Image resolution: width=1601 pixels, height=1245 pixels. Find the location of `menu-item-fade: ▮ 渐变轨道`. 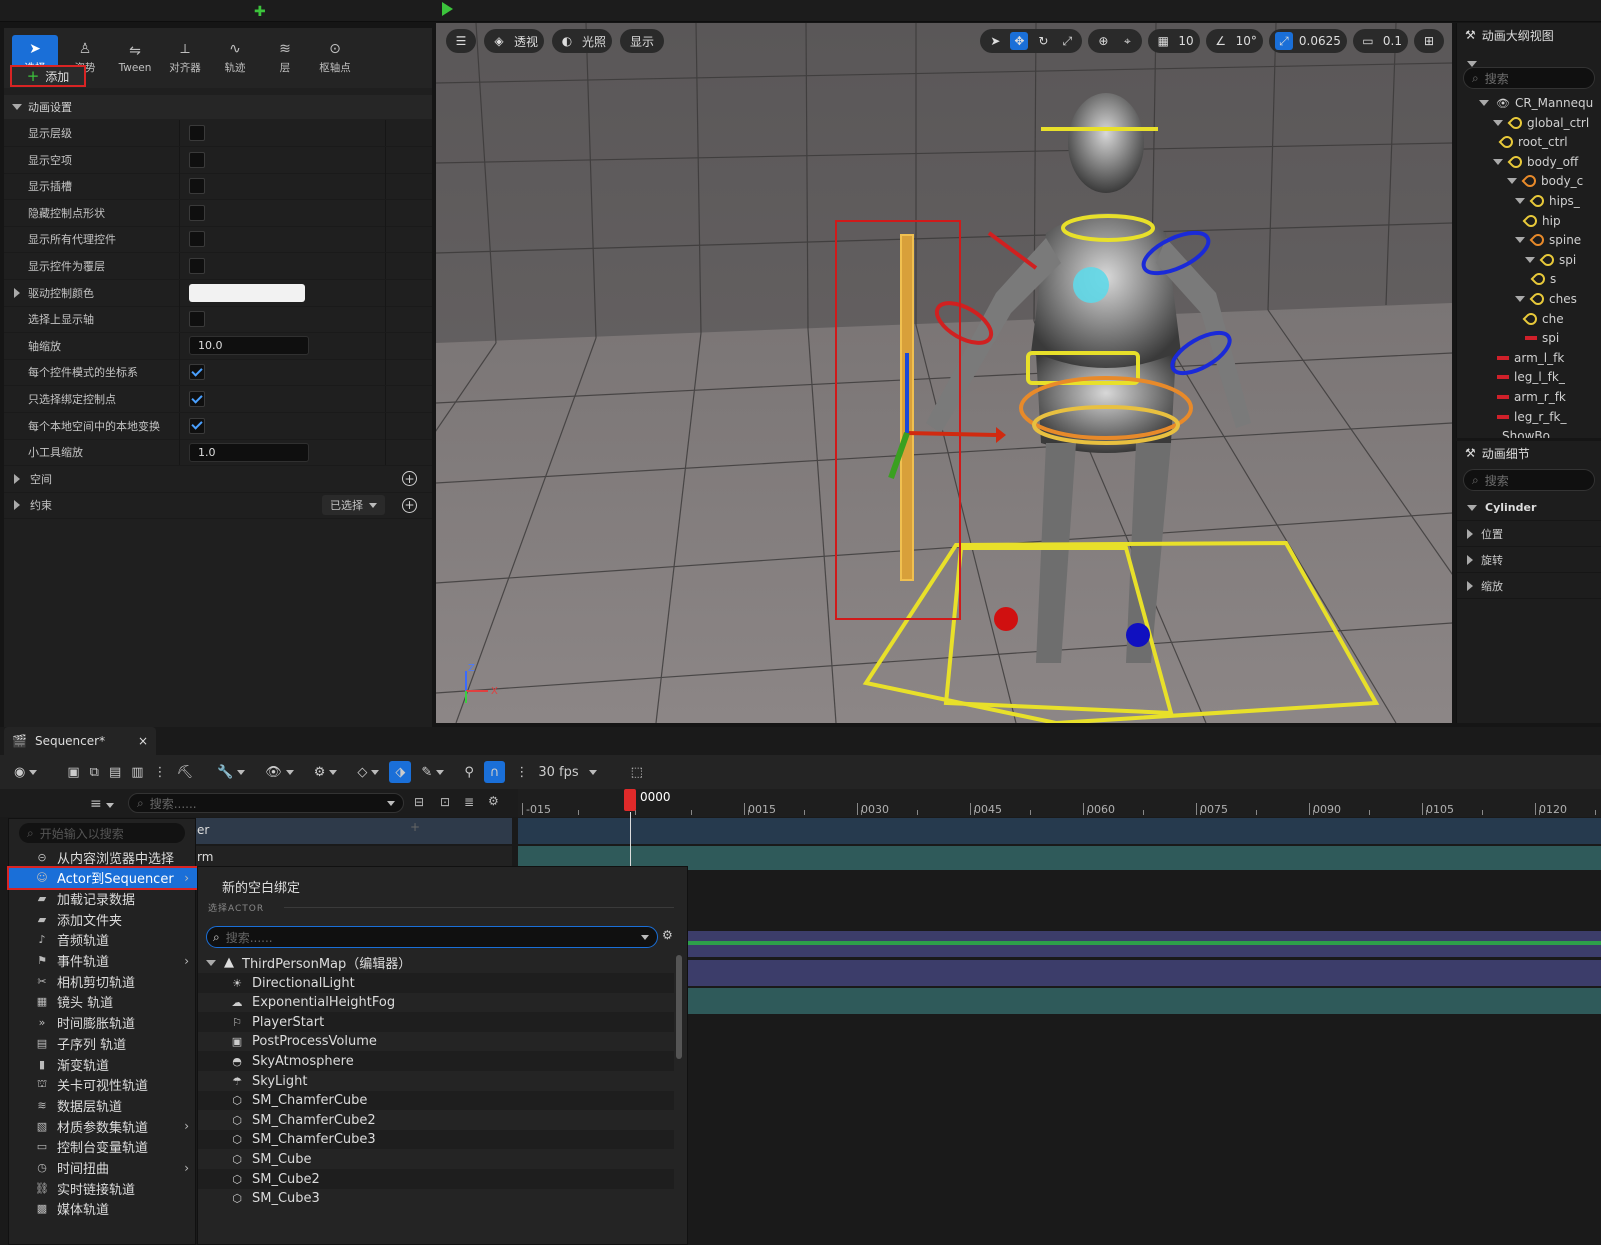

menu-item-fade: ▮ 渐变轨道 is located at coordinates (103, 1064).